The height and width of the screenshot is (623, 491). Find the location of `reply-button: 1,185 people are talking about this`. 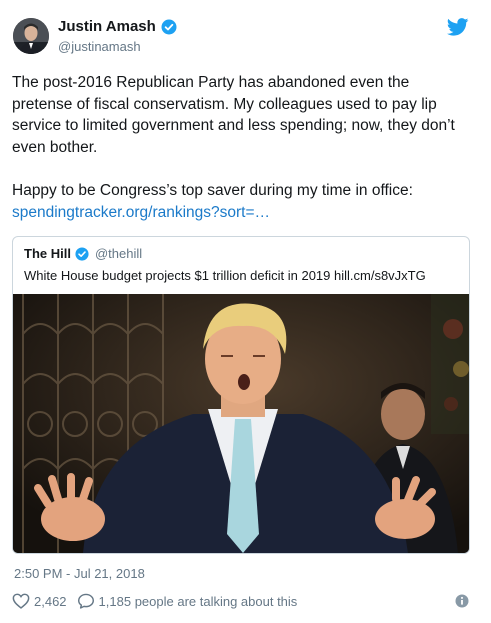

reply-button: 1,185 people are talking about this is located at coordinates (187, 601).